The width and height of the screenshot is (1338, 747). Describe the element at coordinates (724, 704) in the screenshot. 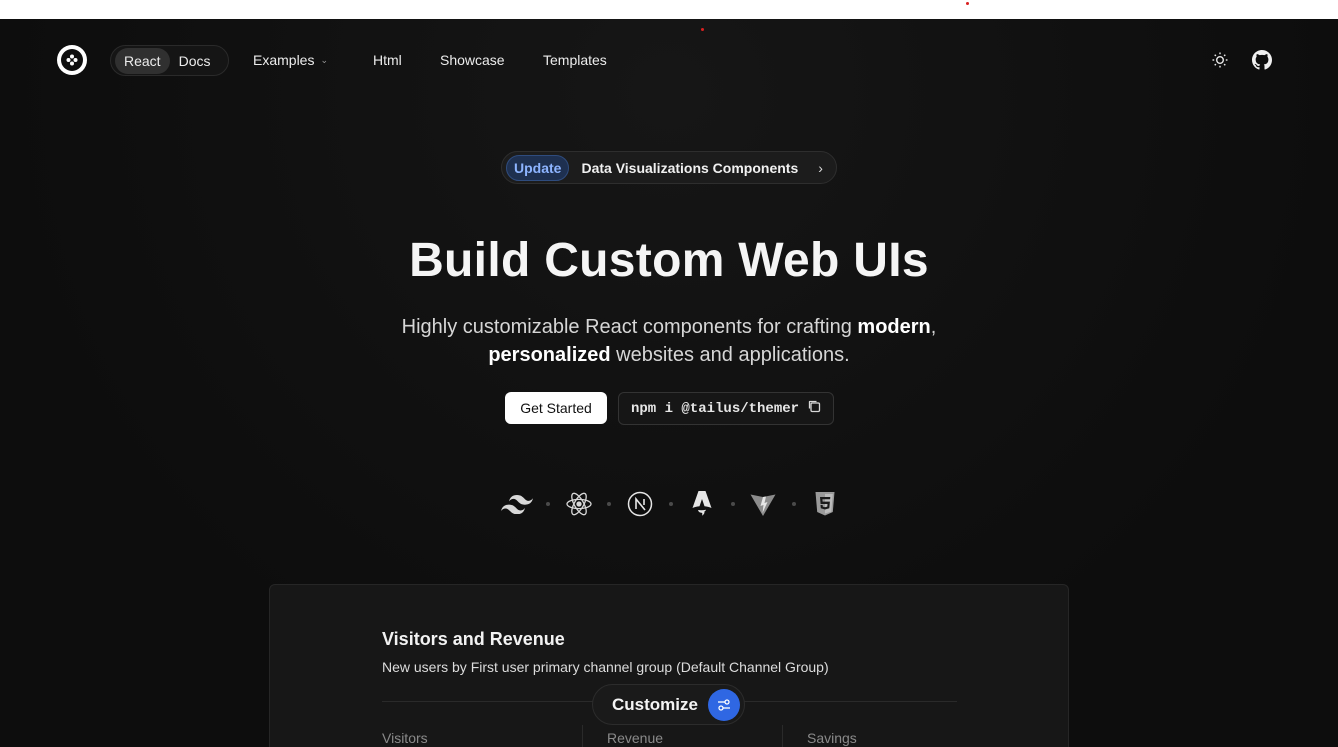

I see `sliders-icon` at that location.